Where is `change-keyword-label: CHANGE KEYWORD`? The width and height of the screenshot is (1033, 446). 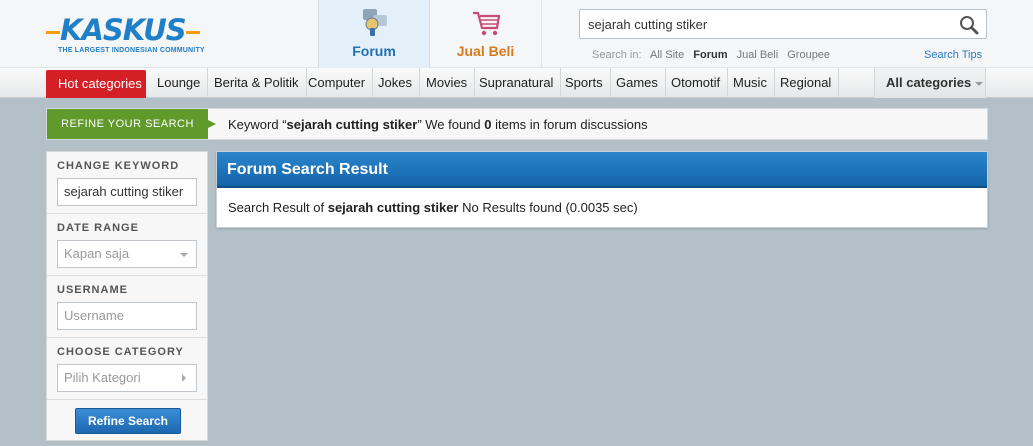
change-keyword-label: CHANGE KEYWORD is located at coordinates (118, 166).